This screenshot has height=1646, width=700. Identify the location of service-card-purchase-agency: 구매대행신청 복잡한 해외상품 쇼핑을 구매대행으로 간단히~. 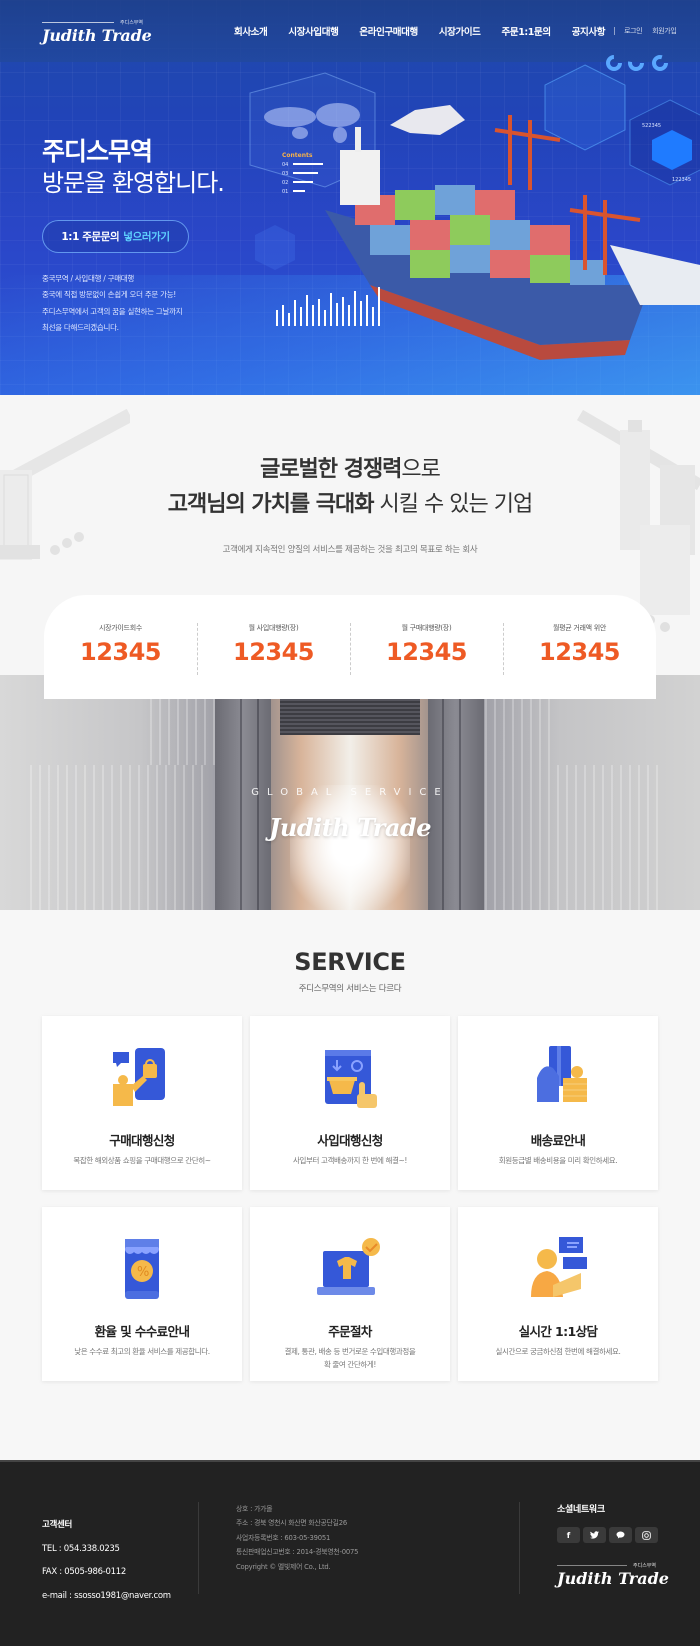
(142, 1103).